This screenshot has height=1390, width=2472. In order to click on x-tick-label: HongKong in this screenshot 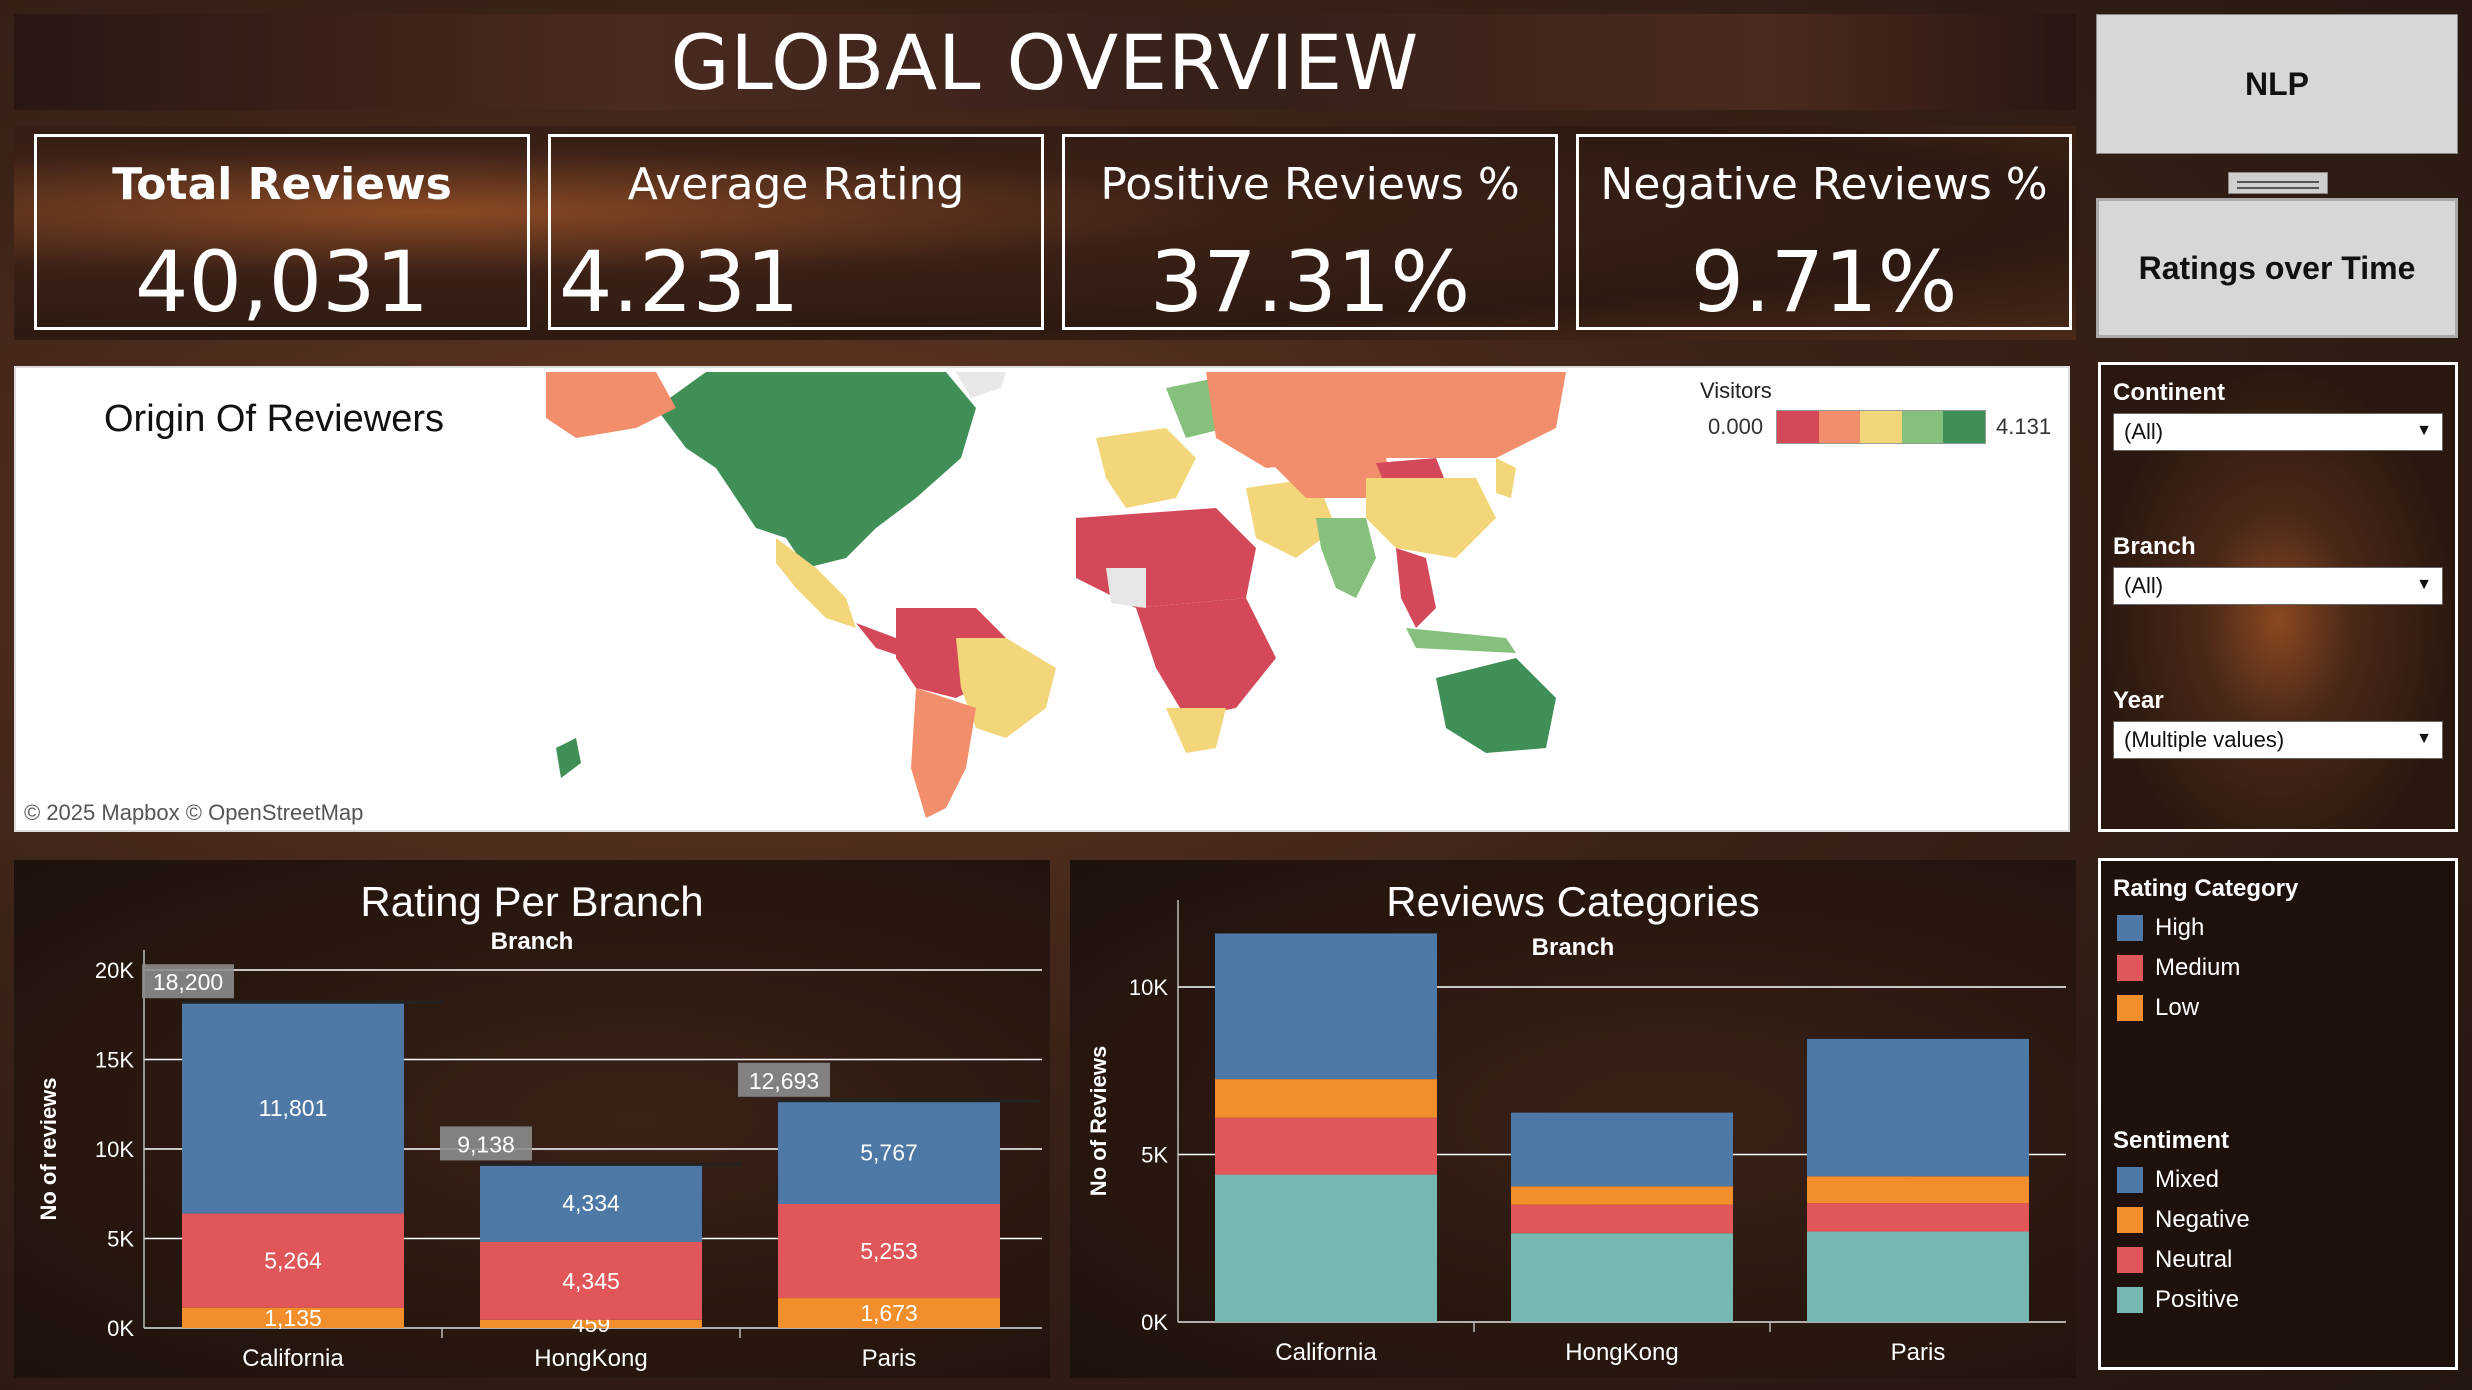, I will do `click(1621, 1352)`.